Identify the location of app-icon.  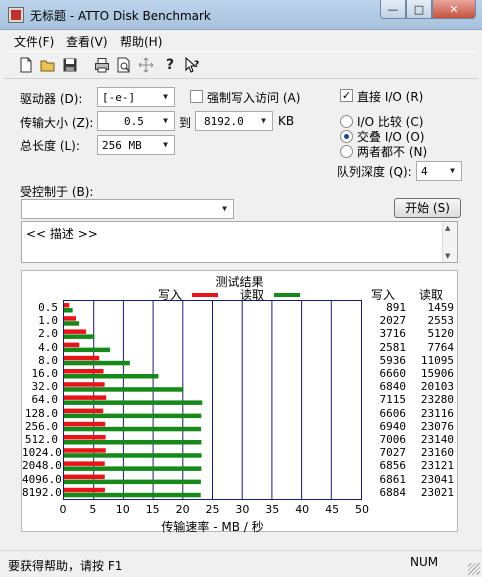
(16, 15).